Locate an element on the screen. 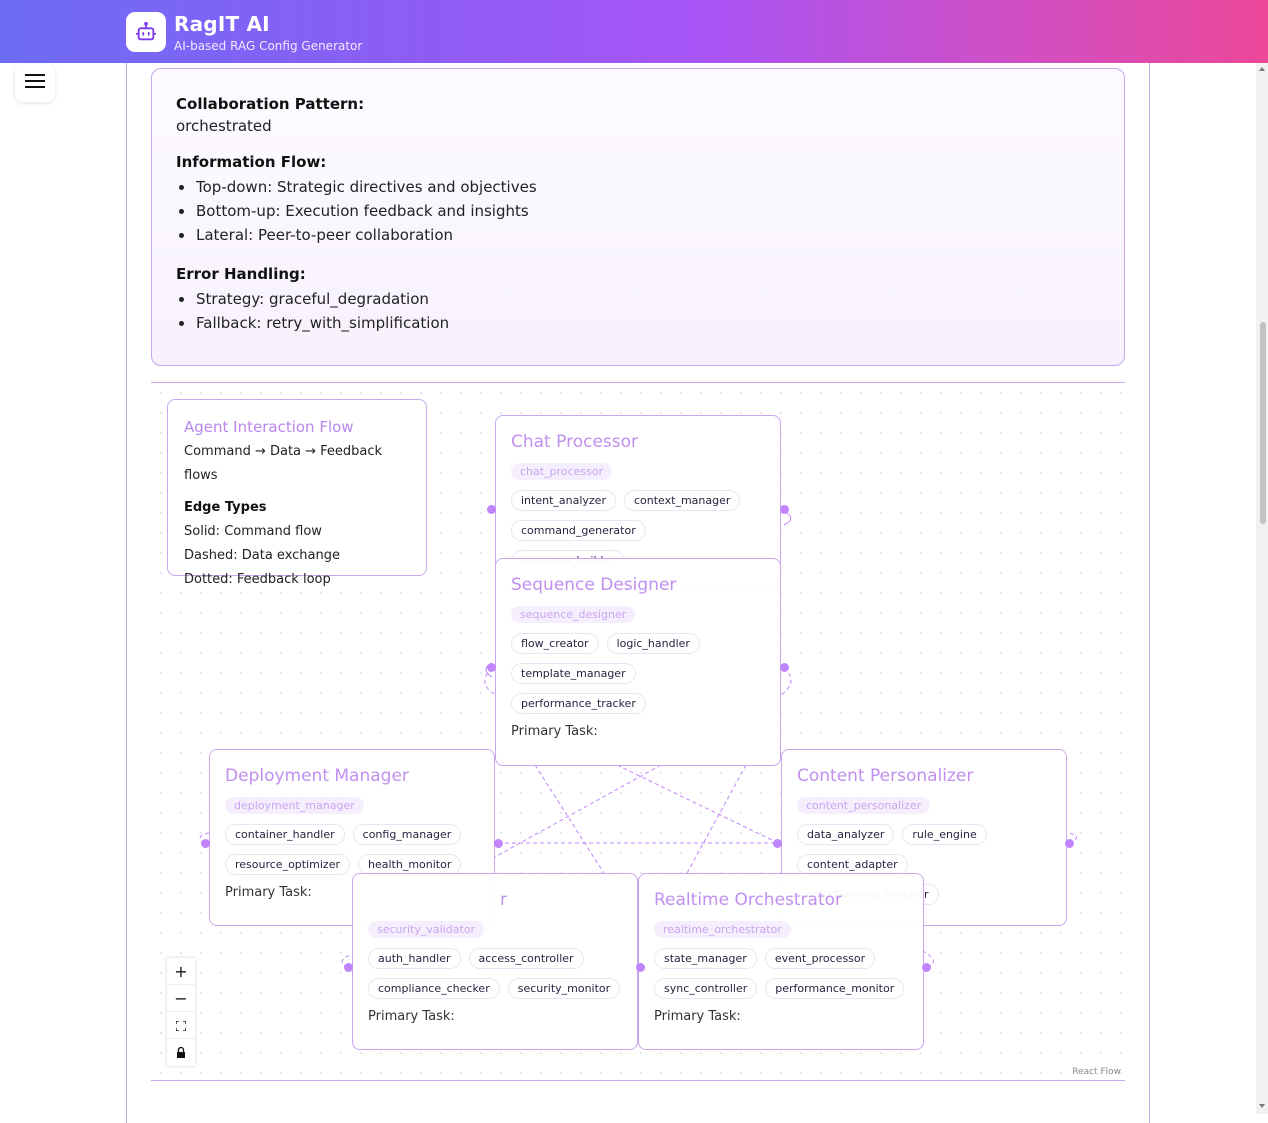 The width and height of the screenshot is (1268, 1123). capability-tag: context_manager is located at coordinates (682, 500).